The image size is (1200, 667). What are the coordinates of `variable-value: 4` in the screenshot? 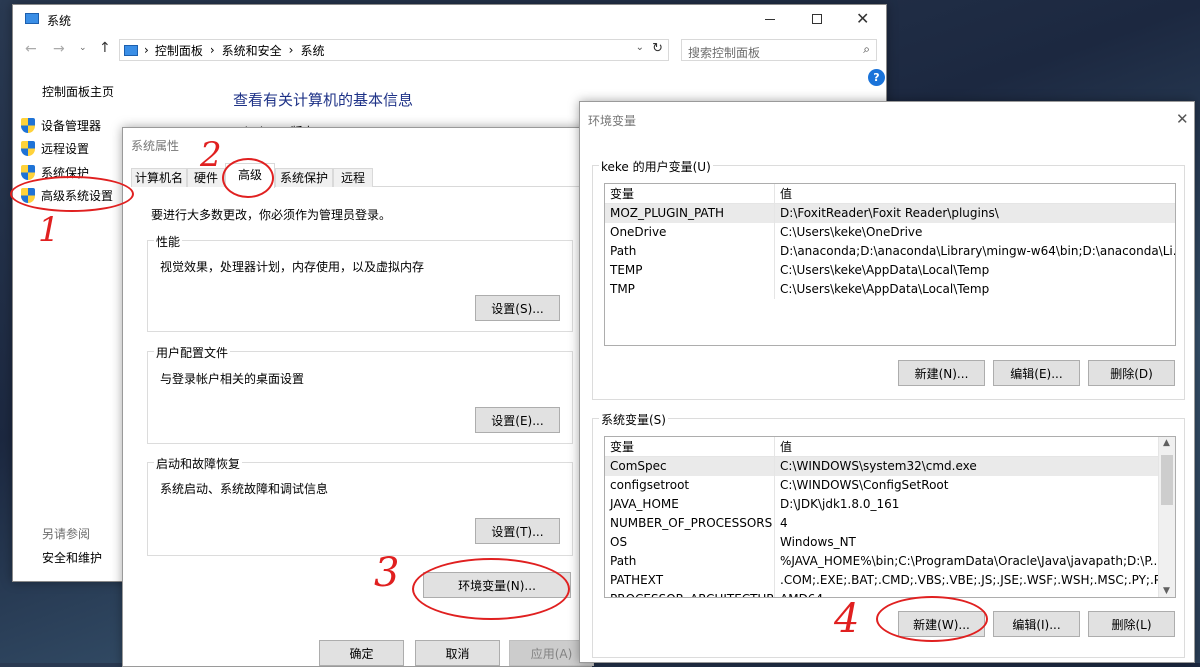 It's located at (784, 523).